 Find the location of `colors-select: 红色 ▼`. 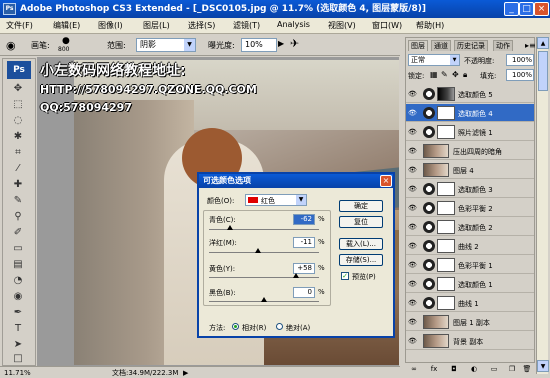

colors-select: 红色 ▼ is located at coordinates (276, 200).